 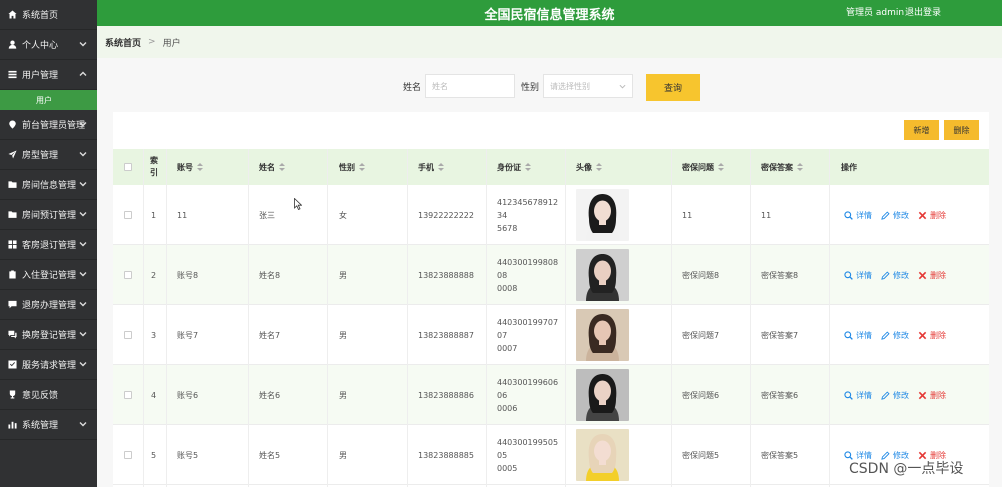 I want to click on sidebar-item-room-booking: 房间预订管理, so click(x=48, y=215).